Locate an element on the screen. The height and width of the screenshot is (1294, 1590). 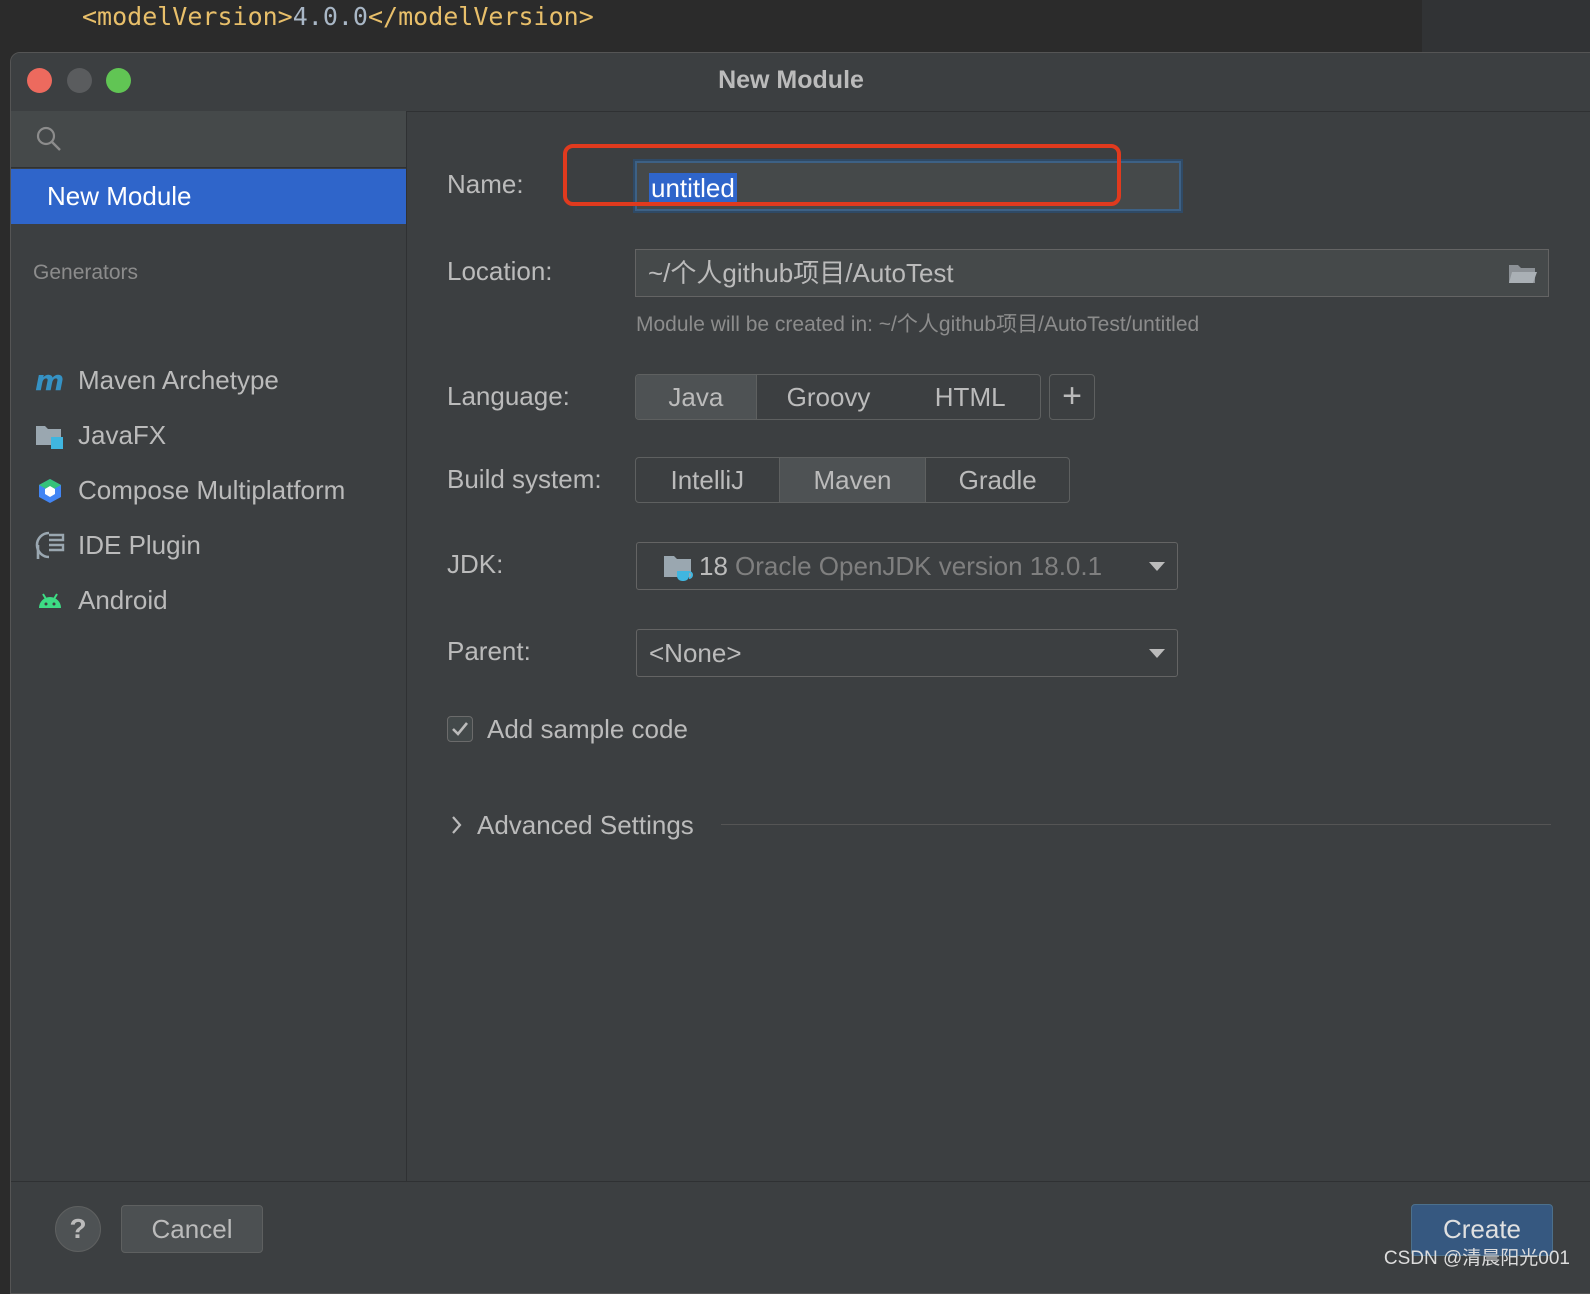
generators-header: Generators is located at coordinates (86, 272).